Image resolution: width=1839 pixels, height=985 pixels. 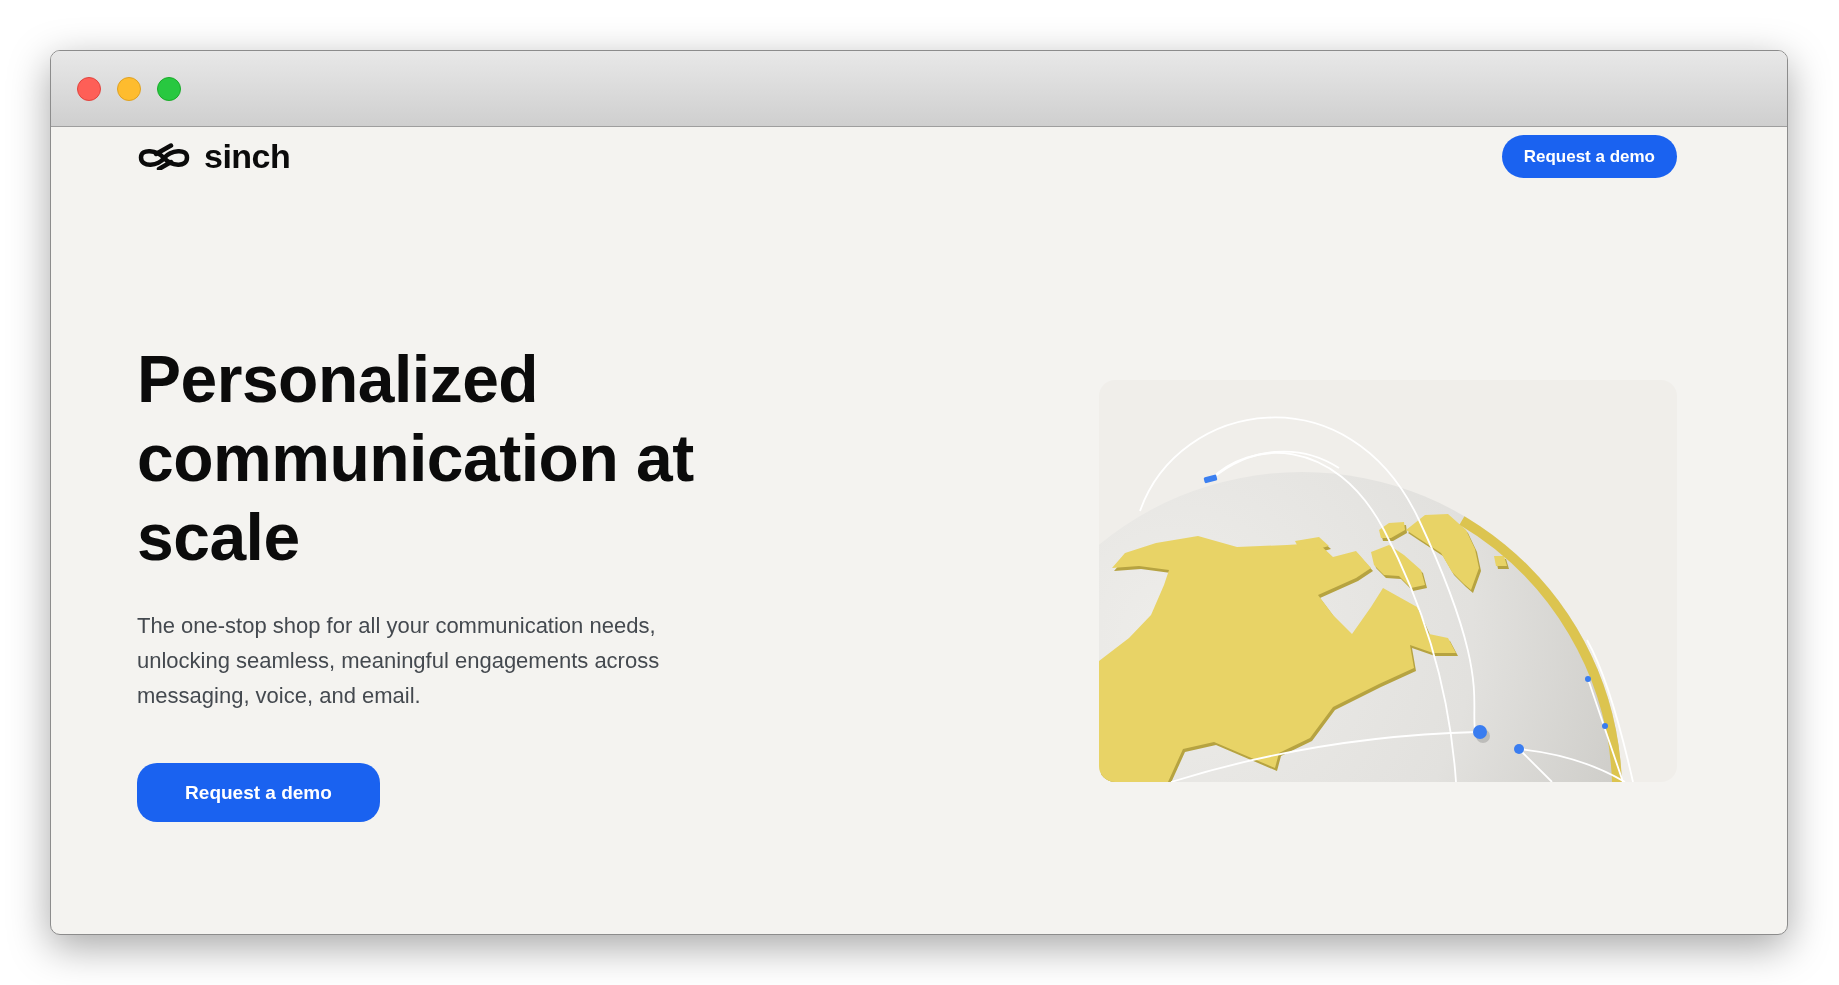 I want to click on minimize-icon, so click(x=129, y=88).